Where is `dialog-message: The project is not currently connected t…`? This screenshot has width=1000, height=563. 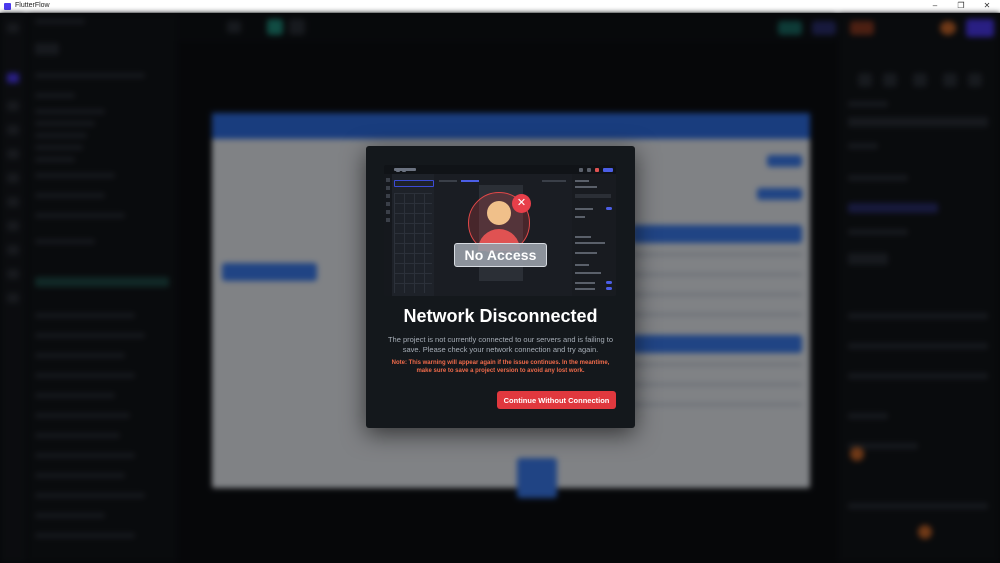
dialog-message: The project is not currently connected t… is located at coordinates (500, 344).